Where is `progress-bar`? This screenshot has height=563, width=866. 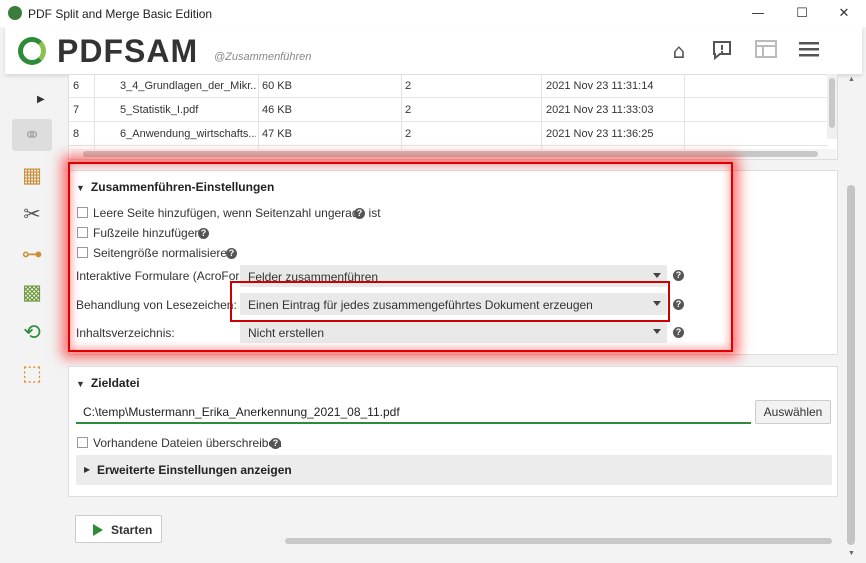 progress-bar is located at coordinates (558, 541).